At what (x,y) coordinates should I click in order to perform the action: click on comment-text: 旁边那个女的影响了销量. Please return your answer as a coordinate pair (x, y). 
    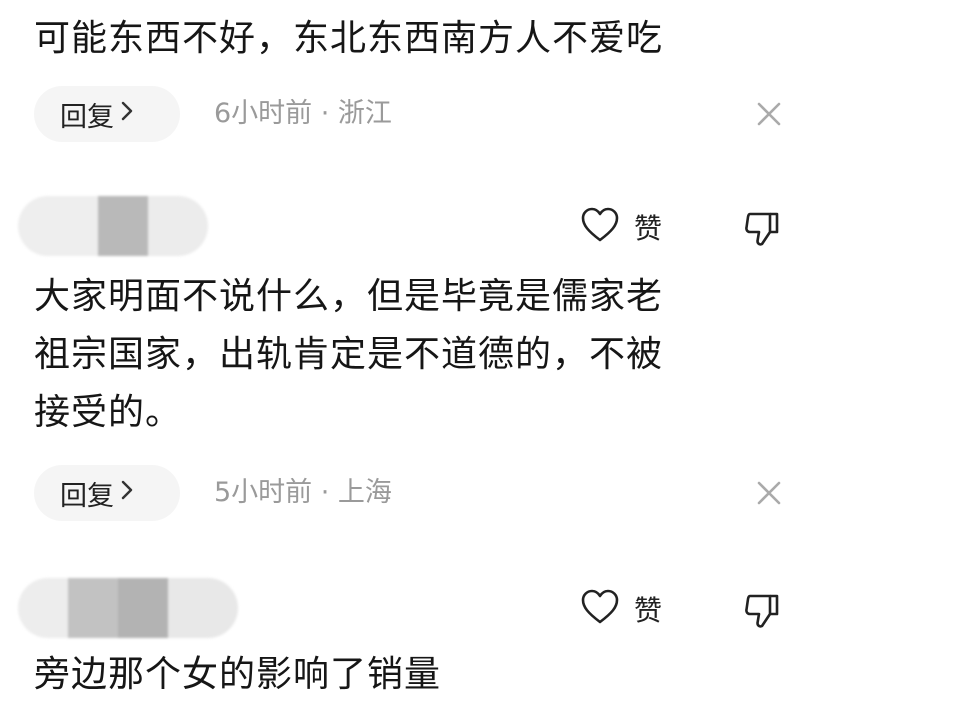
    Looking at the image, I should click on (238, 674).